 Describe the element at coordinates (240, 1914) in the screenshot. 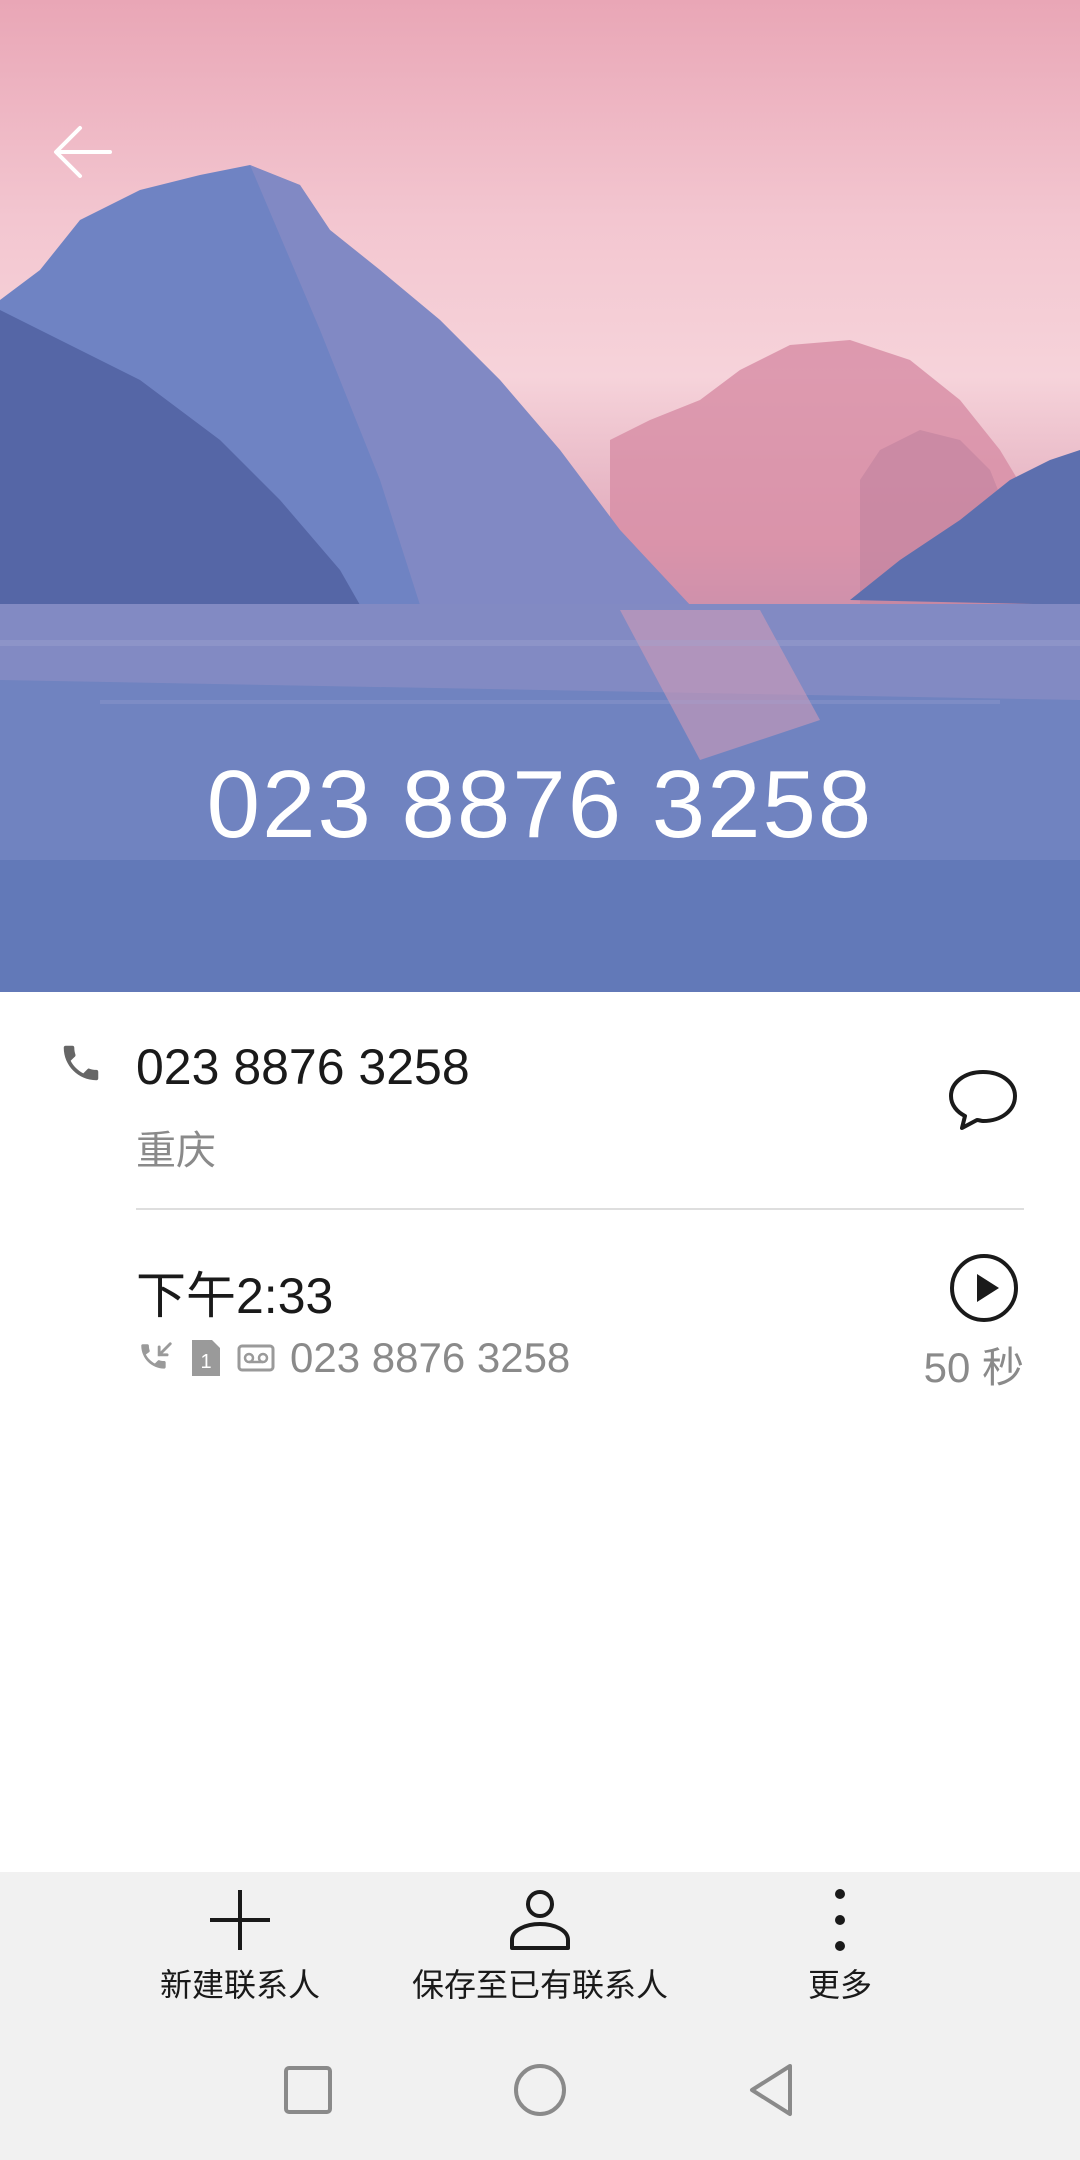

I see `plus-icon` at that location.